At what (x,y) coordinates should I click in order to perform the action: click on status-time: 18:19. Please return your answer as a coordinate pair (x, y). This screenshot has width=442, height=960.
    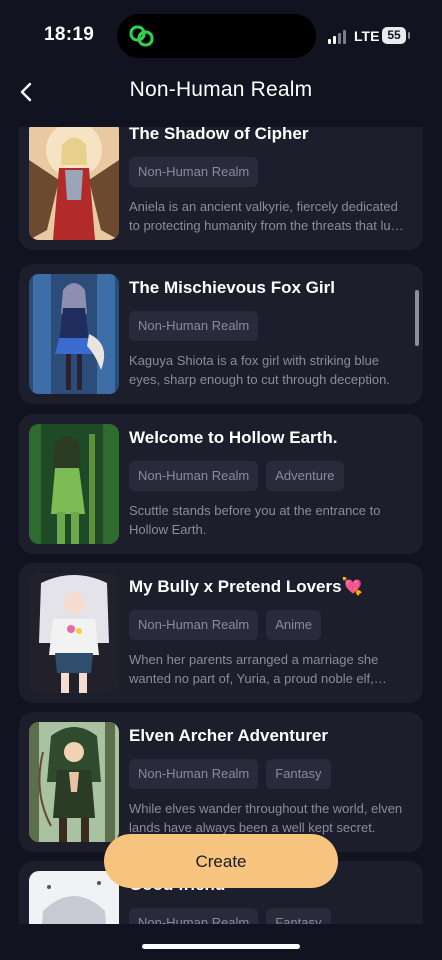
    Looking at the image, I should click on (69, 34).